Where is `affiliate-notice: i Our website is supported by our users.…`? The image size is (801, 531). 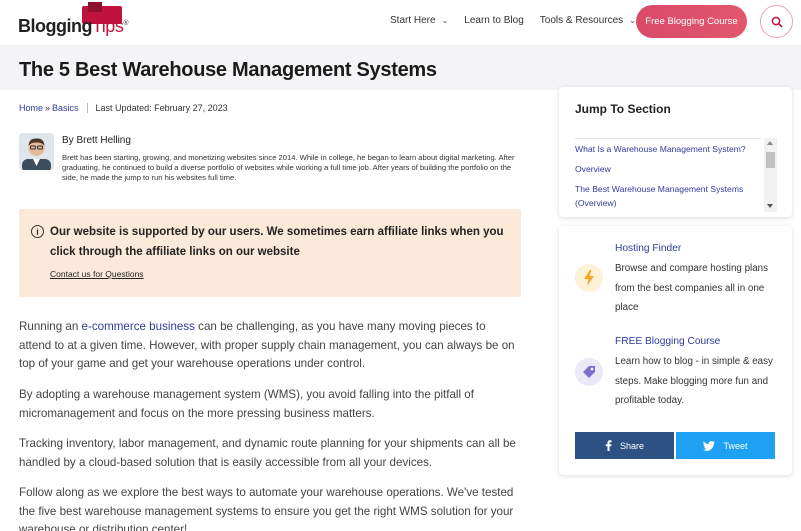
affiliate-notice: i Our website is supported by our users.… is located at coordinates (270, 253).